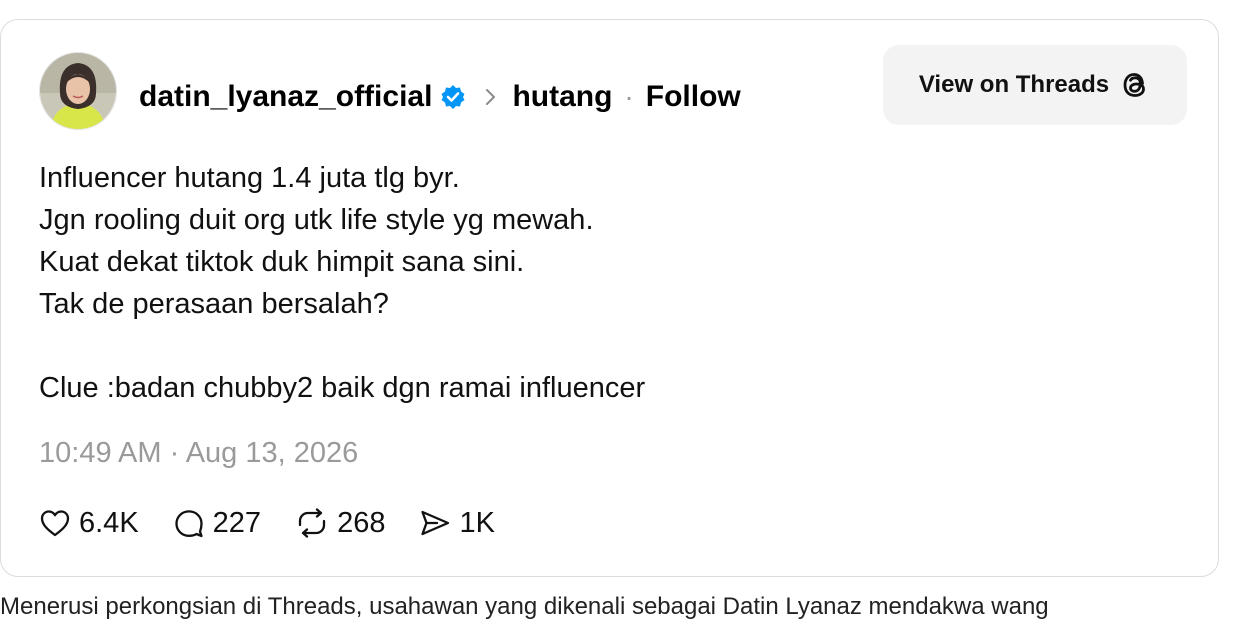 The width and height of the screenshot is (1238, 622). I want to click on topic-tag-link: hutang, so click(562, 97).